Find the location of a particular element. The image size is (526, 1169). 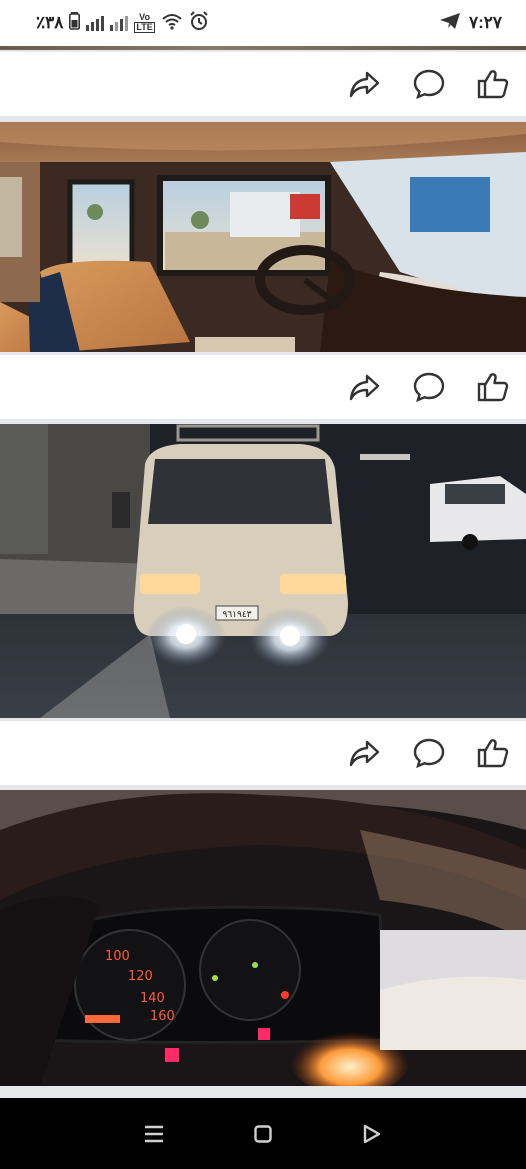

back-button is located at coordinates (372, 1134).